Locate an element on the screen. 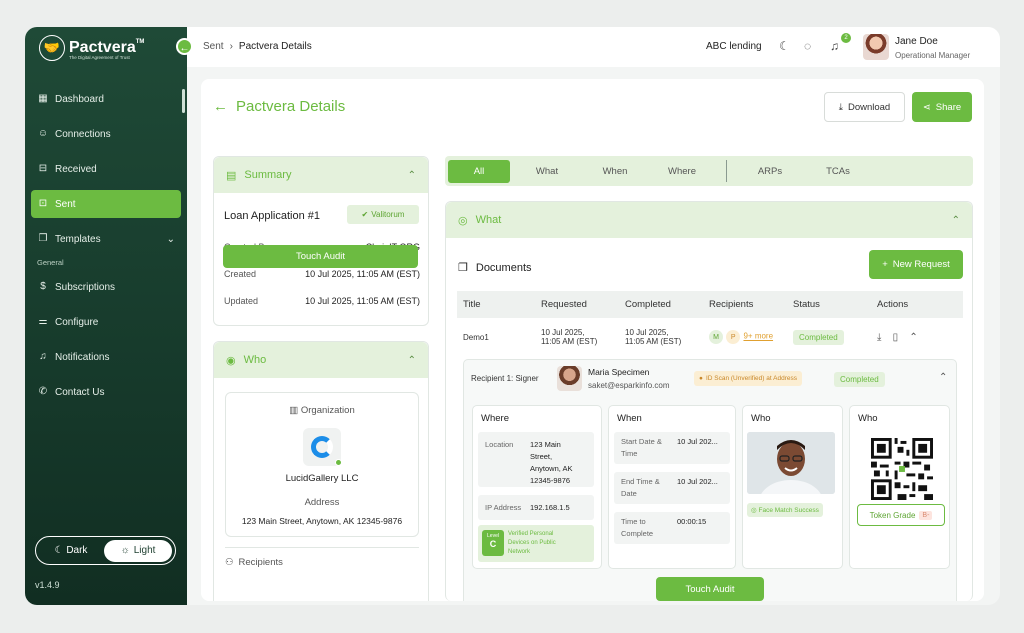 The width and height of the screenshot is (1024, 633). sidebar-item-sent: ⊡ Sent is located at coordinates (106, 204).